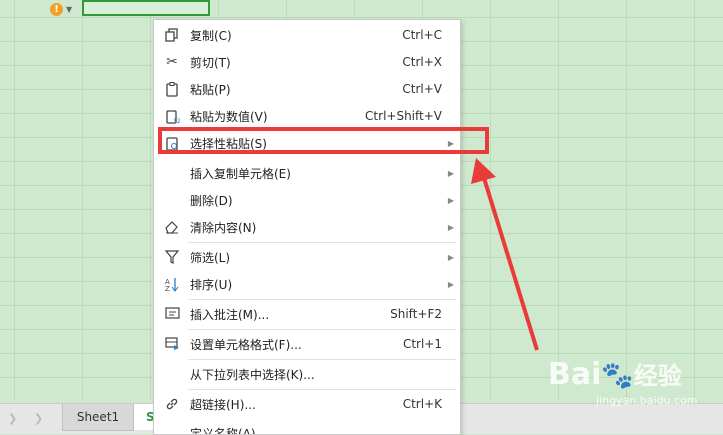 This screenshot has width=723, height=435. I want to click on watermark-url: jingyan.baidu.com, so click(647, 400).